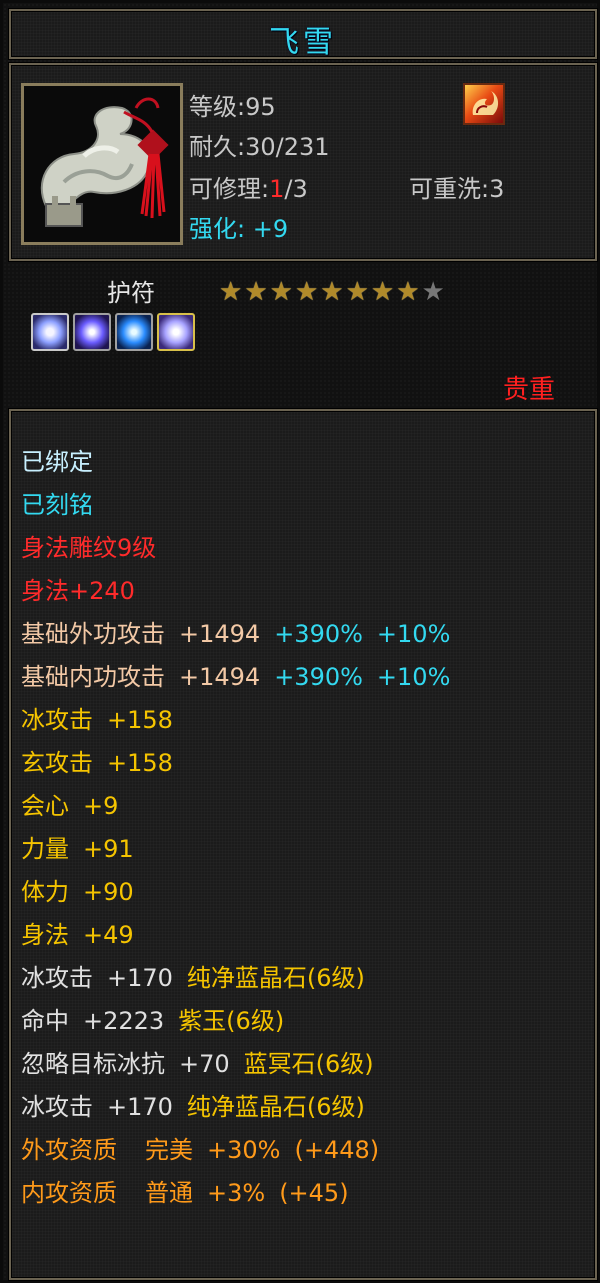 This screenshot has height=1283, width=600. What do you see at coordinates (169, 1150) in the screenshot?
I see `quality-grade: 完美` at bounding box center [169, 1150].